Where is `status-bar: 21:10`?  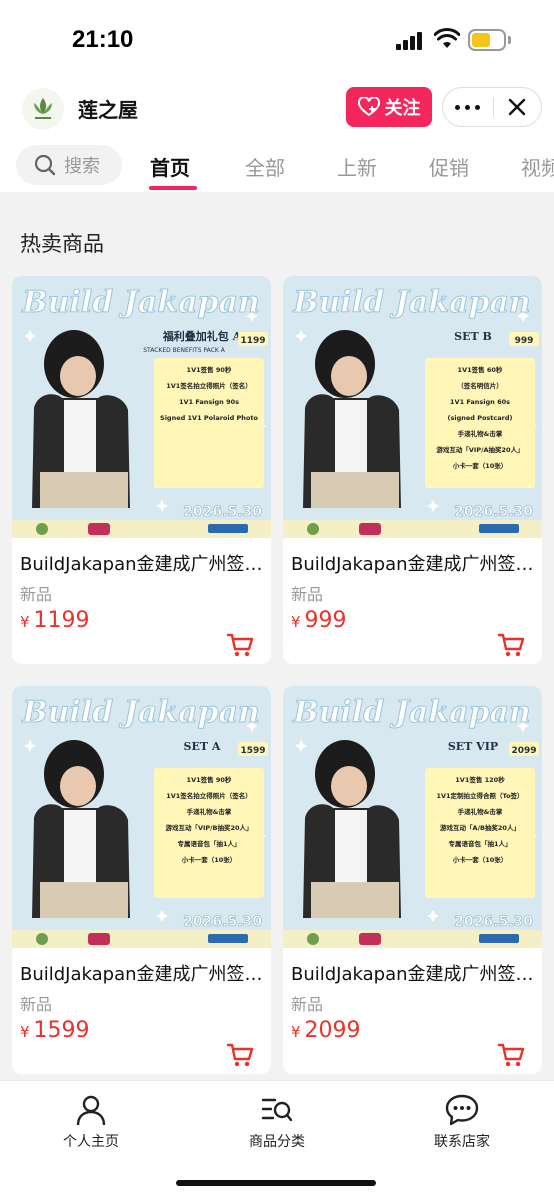
status-bar: 21:10 is located at coordinates (277, 40).